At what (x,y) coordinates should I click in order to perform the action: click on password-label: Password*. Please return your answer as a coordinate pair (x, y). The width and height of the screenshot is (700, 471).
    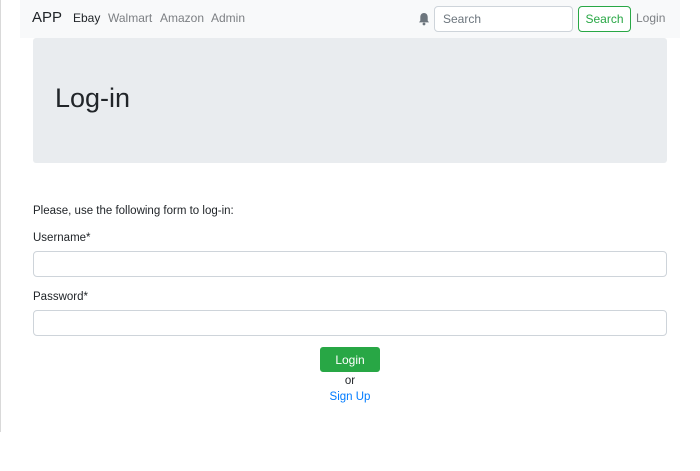
    Looking at the image, I should click on (60, 297).